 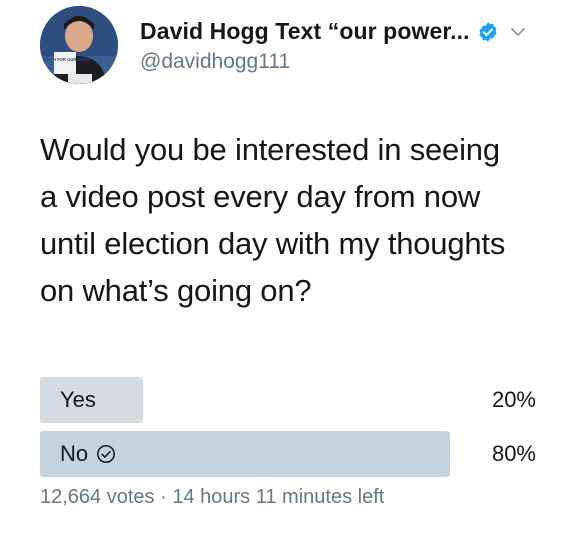 I want to click on user-handle: @davidhogg111, so click(x=215, y=62).